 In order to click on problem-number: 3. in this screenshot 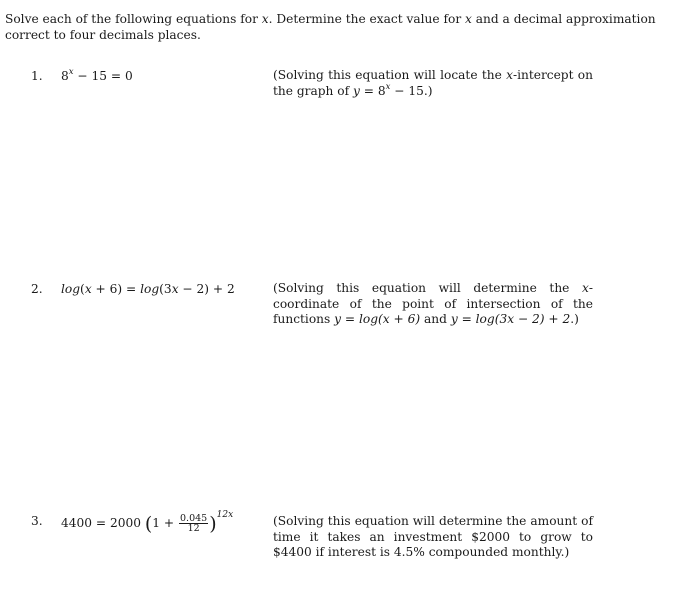, I will do `click(37, 521)`.